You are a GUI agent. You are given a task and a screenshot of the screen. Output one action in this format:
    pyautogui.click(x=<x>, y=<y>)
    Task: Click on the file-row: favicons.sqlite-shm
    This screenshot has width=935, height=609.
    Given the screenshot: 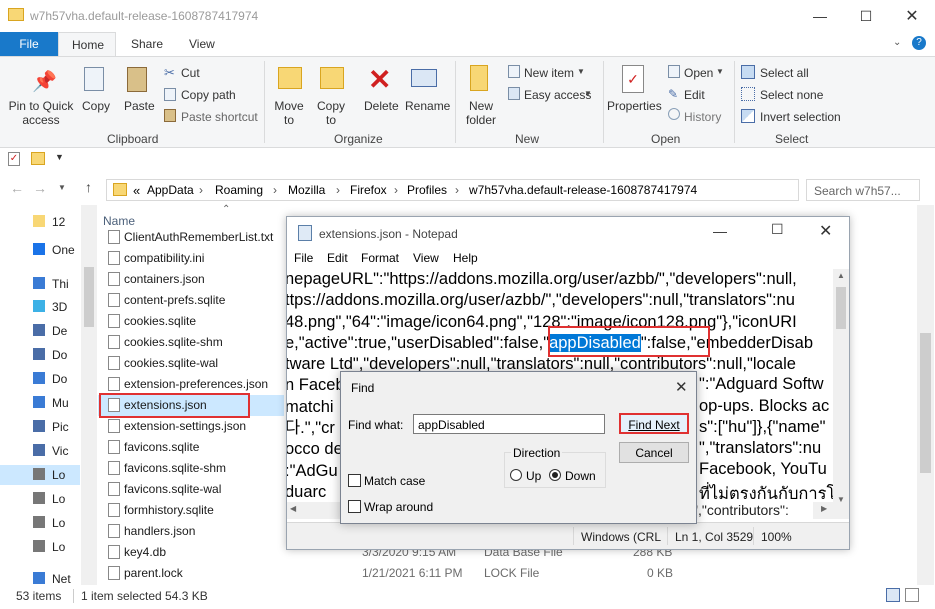 What is the action you would take?
    pyautogui.click(x=191, y=468)
    